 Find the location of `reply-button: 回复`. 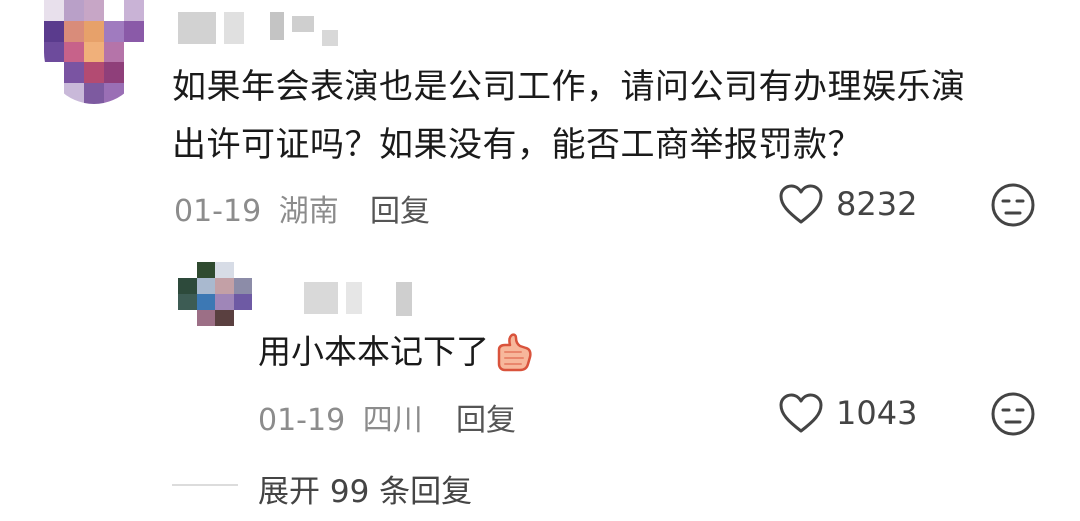

reply-button: 回复 is located at coordinates (400, 208).